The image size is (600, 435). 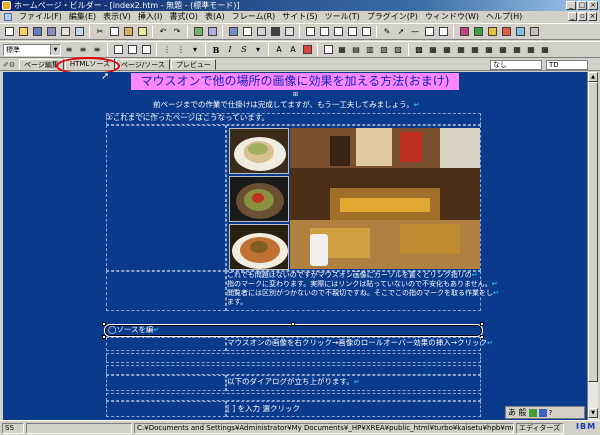 I want to click on doc-close-button: ×, so click(x=592, y=16).